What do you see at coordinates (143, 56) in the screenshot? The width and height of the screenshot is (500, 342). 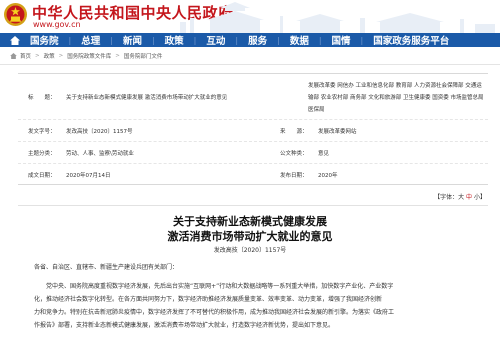 I see `breadcrumb-department-docs: 国务院部门文件` at bounding box center [143, 56].